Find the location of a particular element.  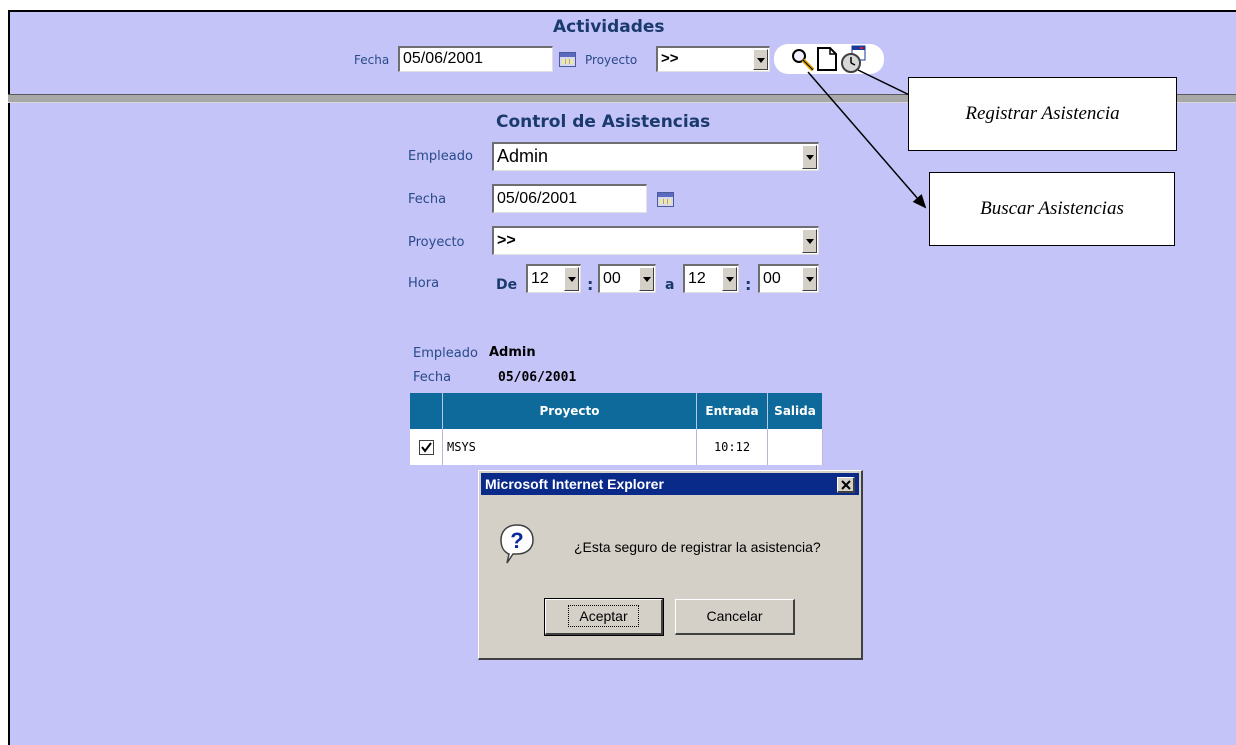

header-fecha-label: Fecha is located at coordinates (372, 60).